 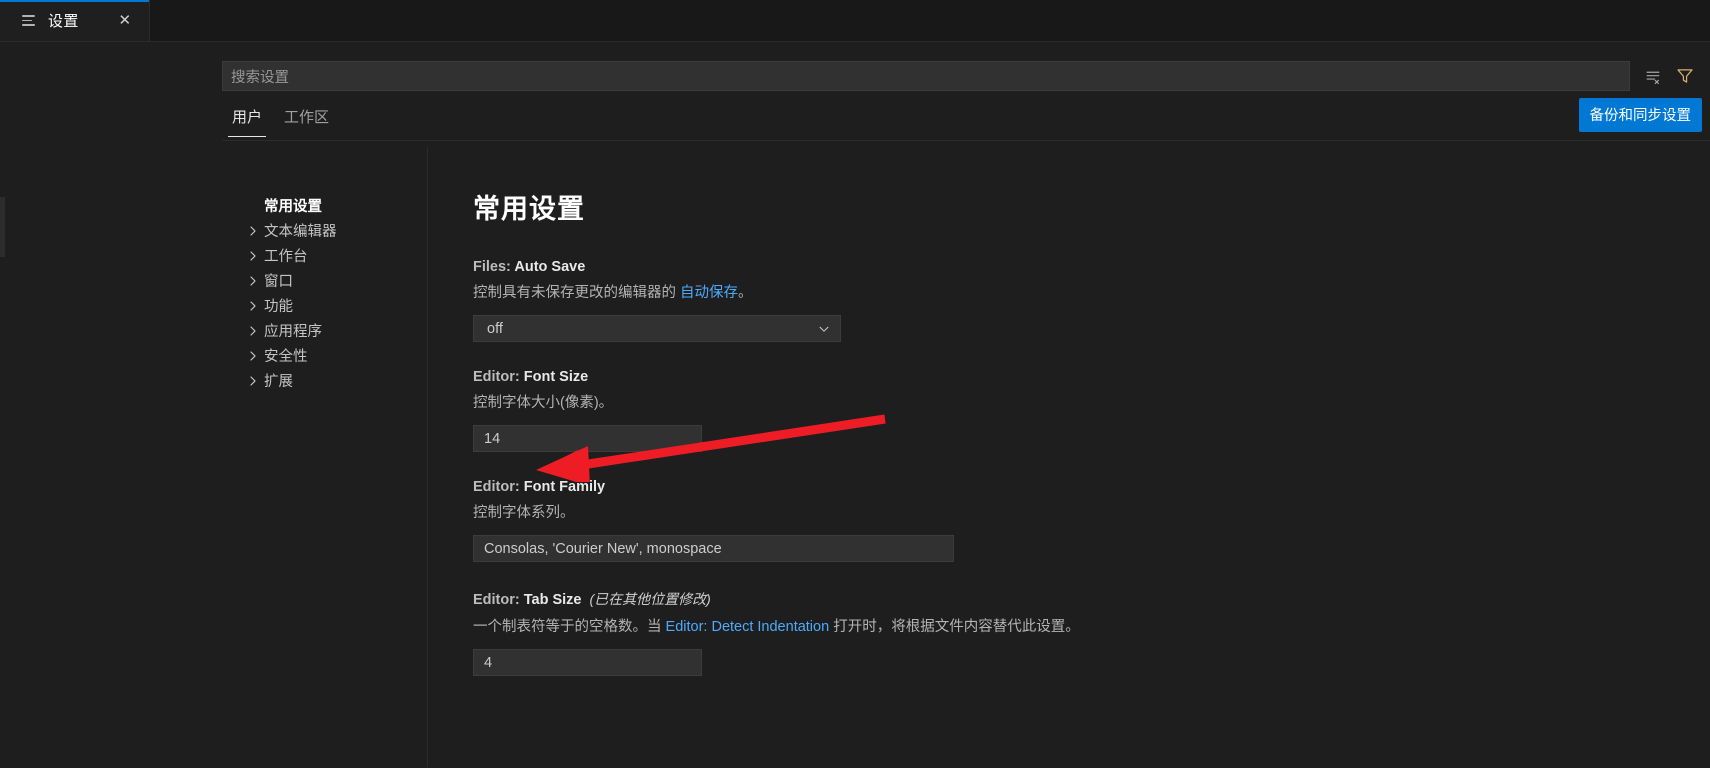 What do you see at coordinates (1091, 513) in the screenshot?
I see `setting-description: 控制字体系列。` at bounding box center [1091, 513].